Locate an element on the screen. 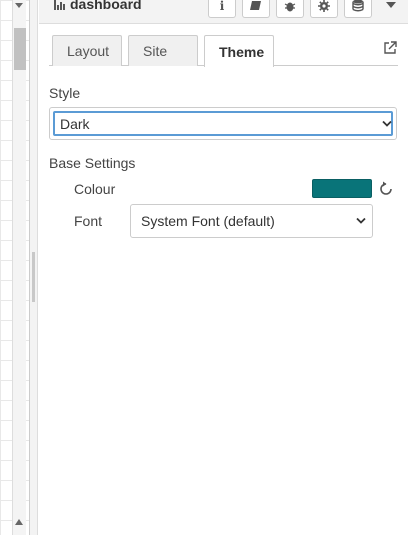  workspace-scrollbar is located at coordinates (19, 267).